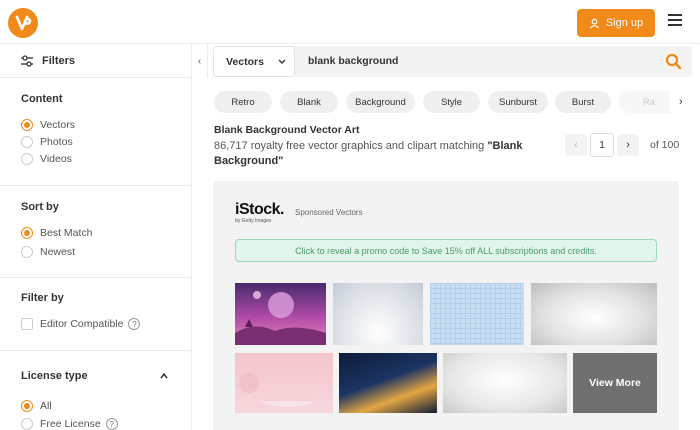  I want to click on sponsored-label: Sponsored Vectors, so click(329, 212).